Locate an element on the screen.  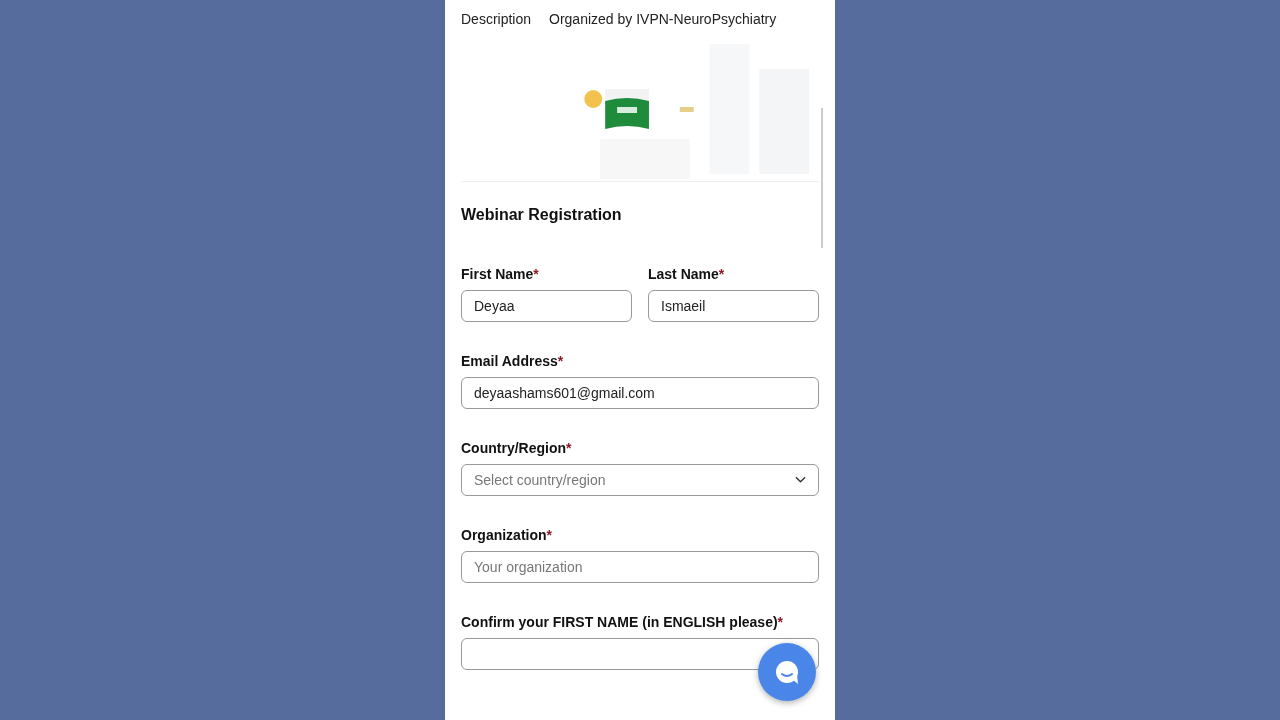
field-label: Country/Region* is located at coordinates (517, 448).